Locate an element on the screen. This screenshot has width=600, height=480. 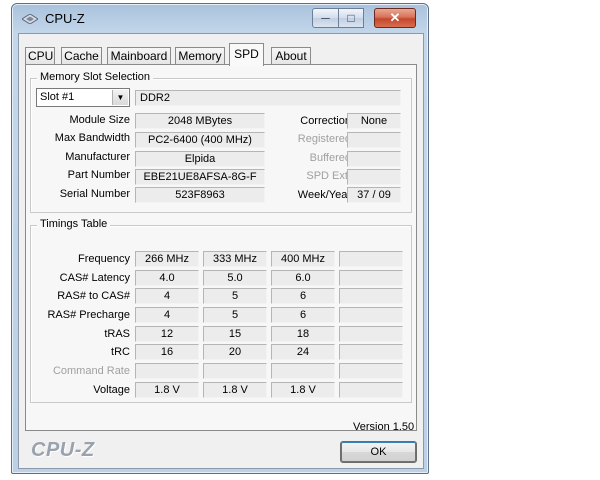
memory-slot-group-title: Memory Slot Selection is located at coordinates (95, 77).